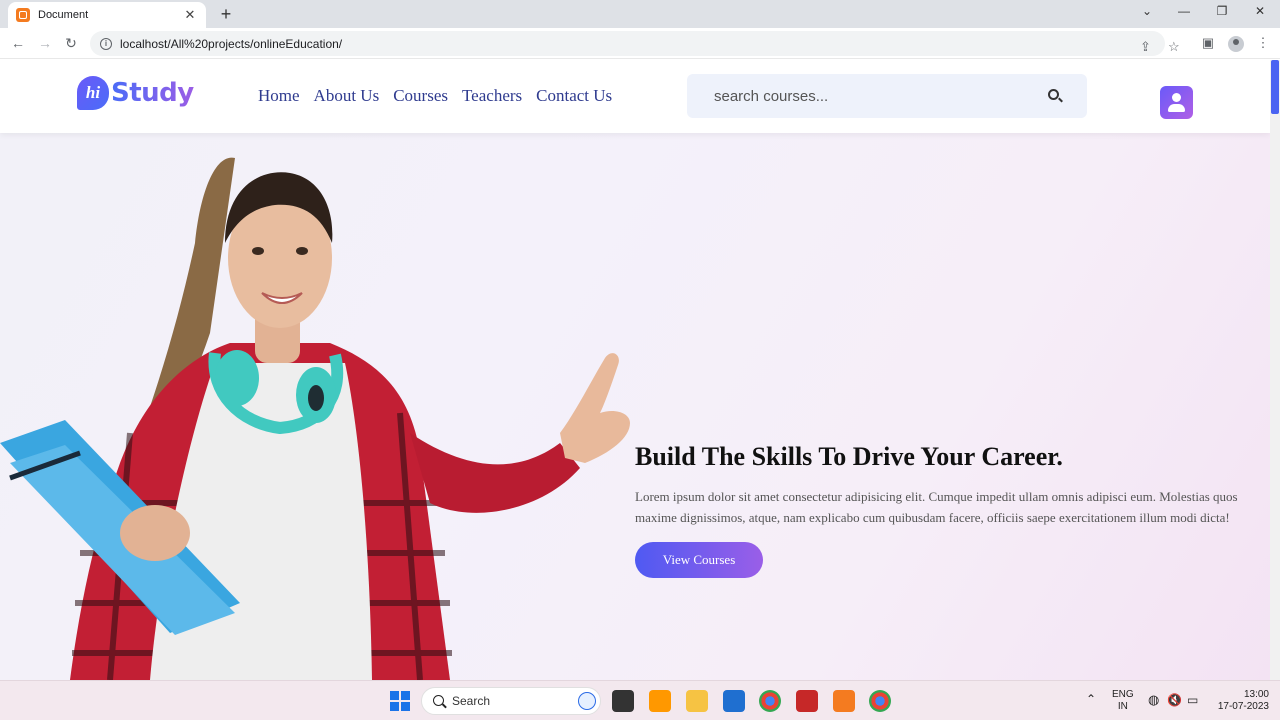 The height and width of the screenshot is (720, 1280). What do you see at coordinates (152, 93) in the screenshot?
I see `logo-text: Study` at bounding box center [152, 93].